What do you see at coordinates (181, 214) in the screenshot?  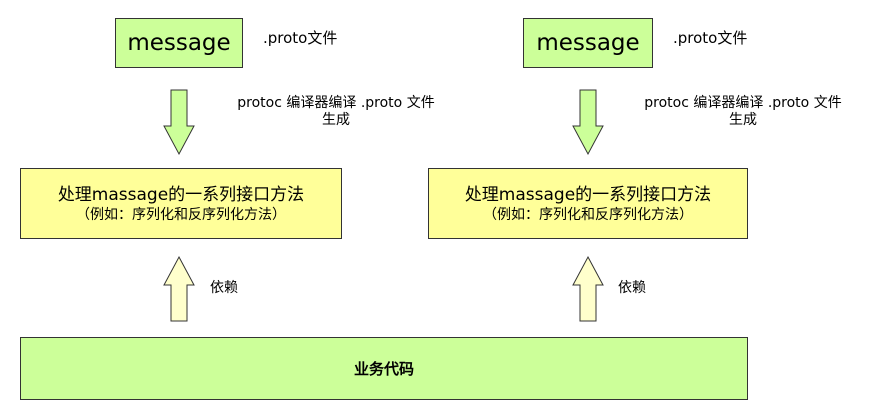 I see `left-api-subtitle: （例如：序列化和反序列化方法）` at bounding box center [181, 214].